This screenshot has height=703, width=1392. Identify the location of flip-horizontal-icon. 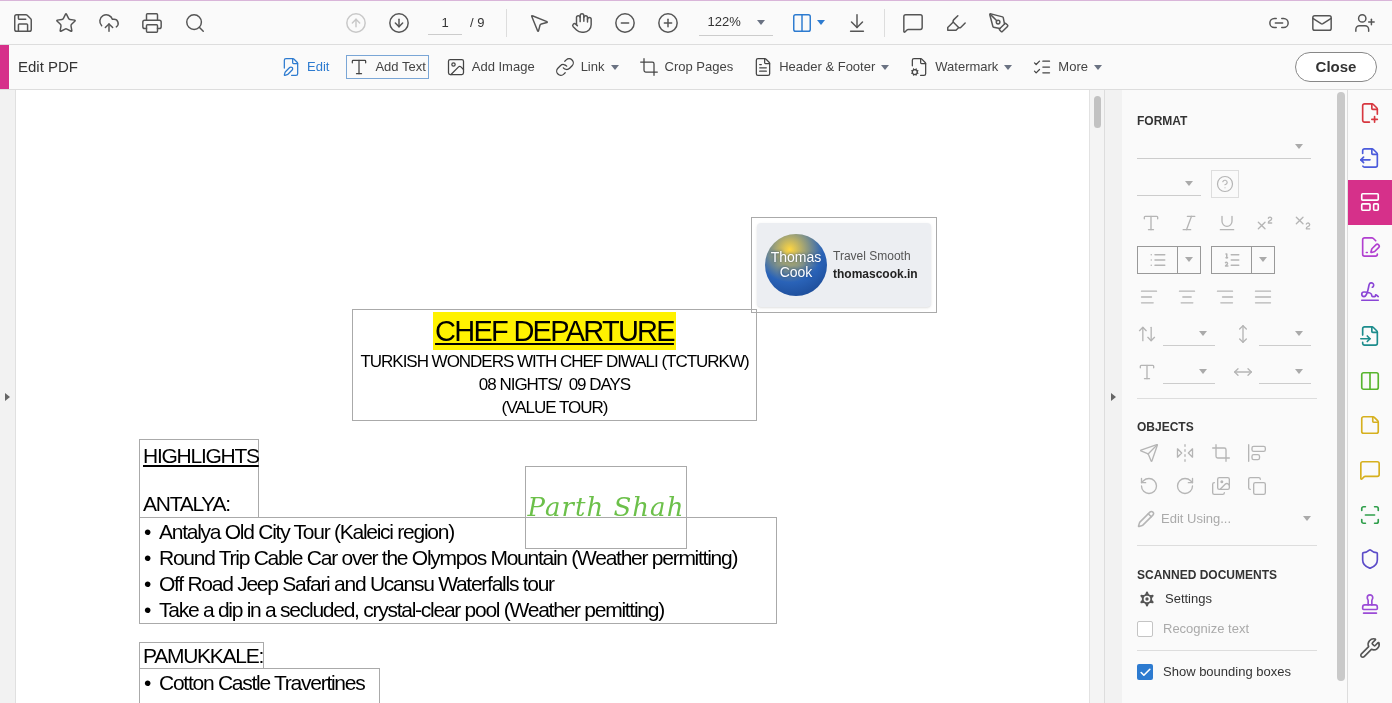
(1185, 452).